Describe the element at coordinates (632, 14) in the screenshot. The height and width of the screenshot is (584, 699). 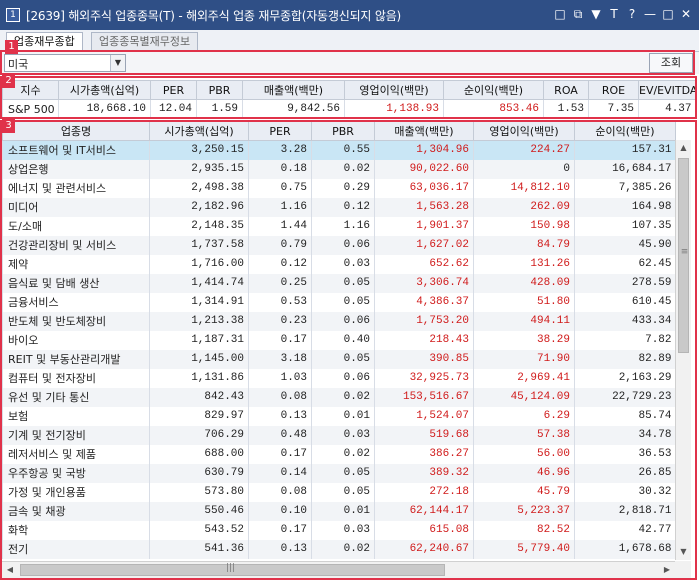
I see `help-icon: ?` at that location.